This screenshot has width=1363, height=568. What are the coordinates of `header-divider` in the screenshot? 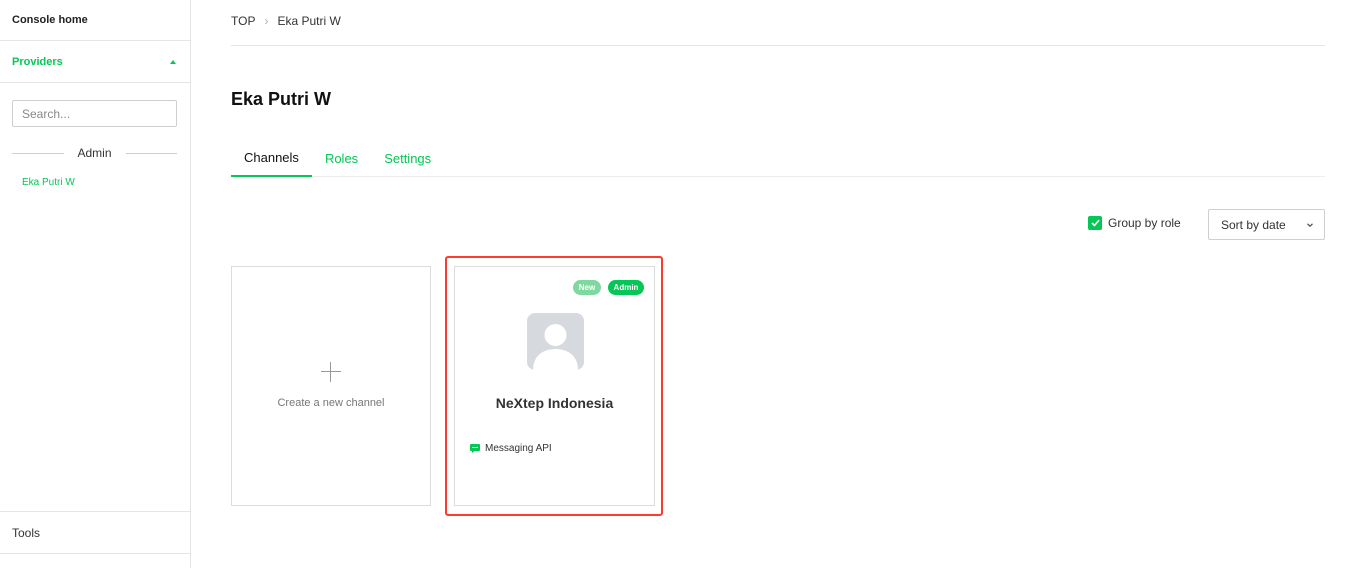 It's located at (778, 45).